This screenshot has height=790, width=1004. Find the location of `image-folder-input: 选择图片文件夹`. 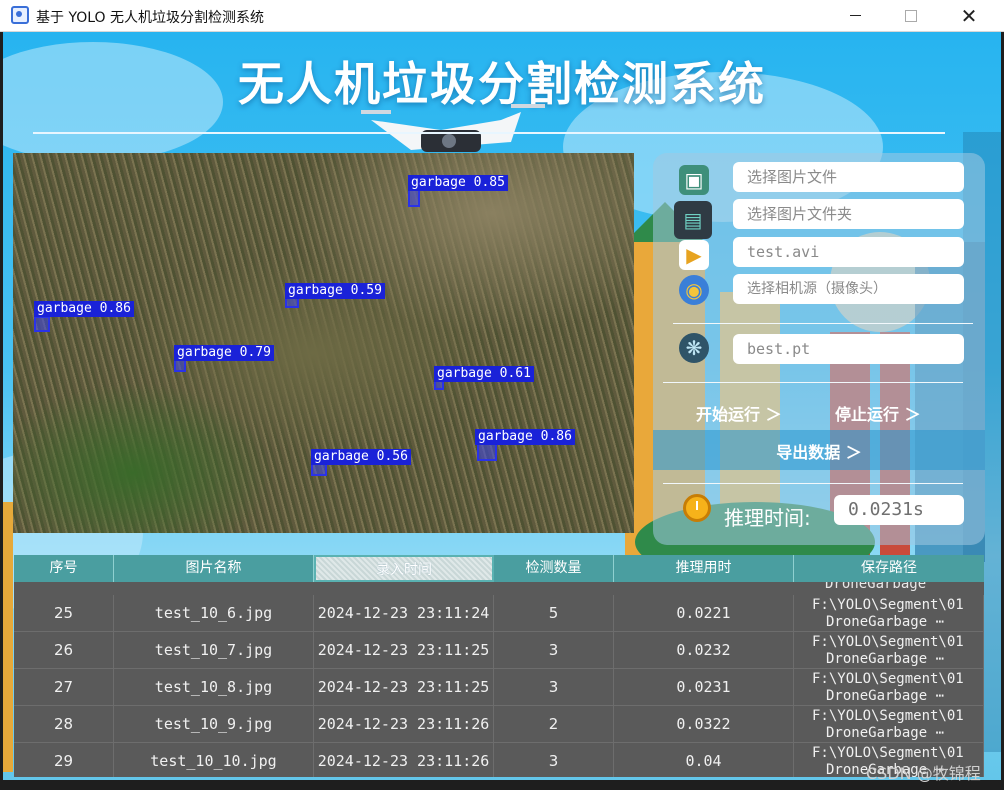

image-folder-input: 选择图片文件夹 is located at coordinates (848, 214).